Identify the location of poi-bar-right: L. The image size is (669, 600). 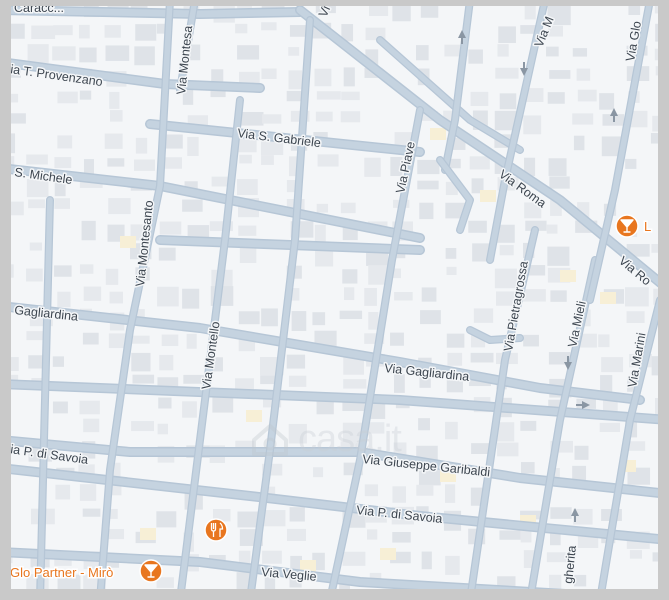
(634, 226).